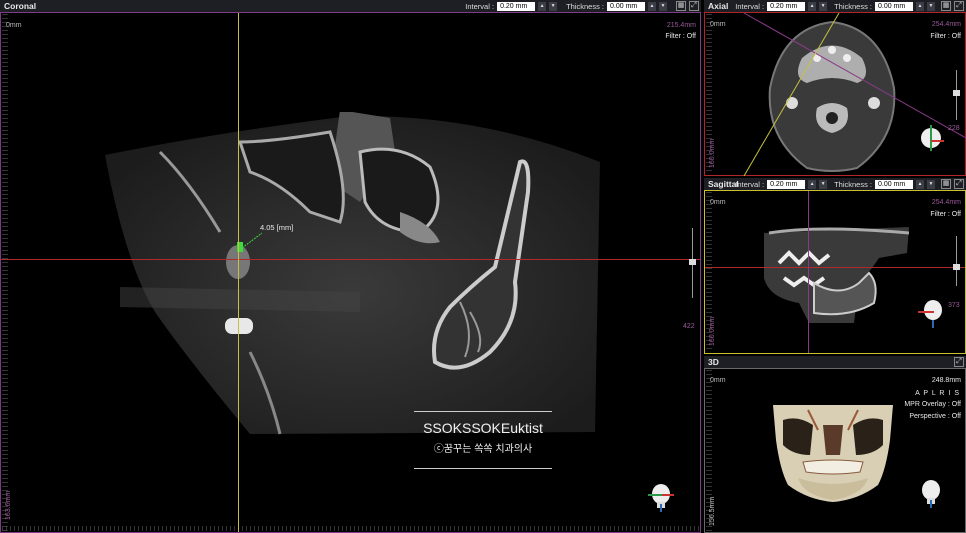 The width and height of the screenshot is (966, 533). What do you see at coordinates (853, 6) in the screenshot?
I see `axial-thickness-label: Thickness :` at bounding box center [853, 6].